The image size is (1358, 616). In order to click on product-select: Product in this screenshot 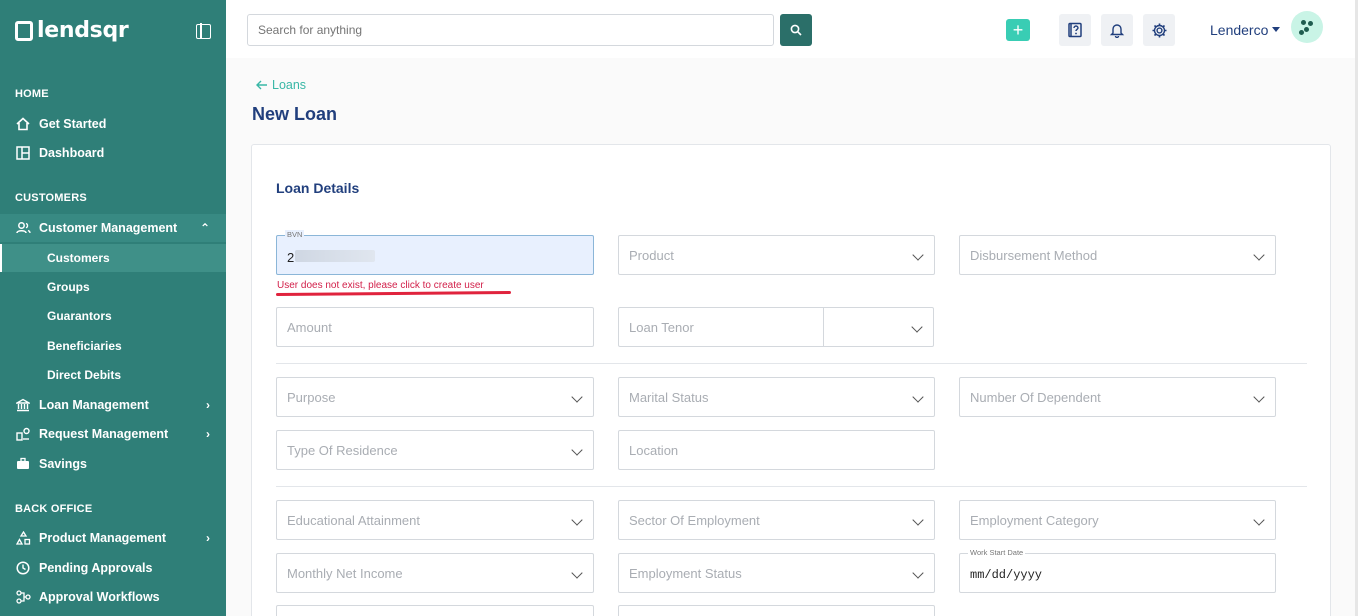, I will do `click(776, 255)`.